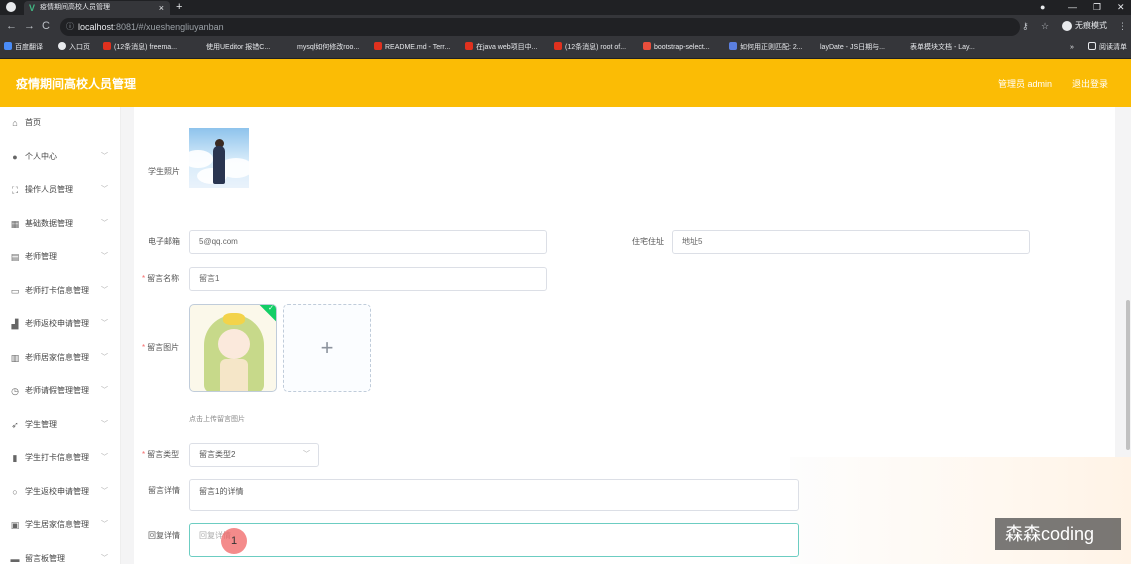 This screenshot has height=576, width=1131. What do you see at coordinates (57, 390) in the screenshot?
I see `sidebar-item-label: 老师请假管理管理` at bounding box center [57, 390].